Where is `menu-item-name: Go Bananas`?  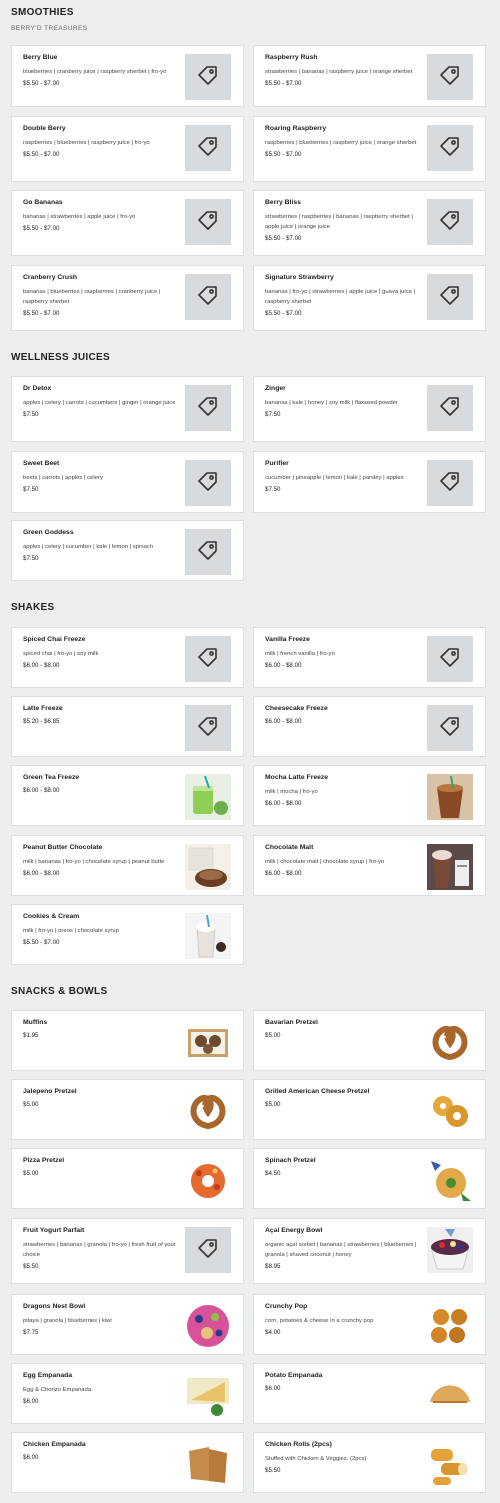
menu-item-name: Go Bananas is located at coordinates (43, 202).